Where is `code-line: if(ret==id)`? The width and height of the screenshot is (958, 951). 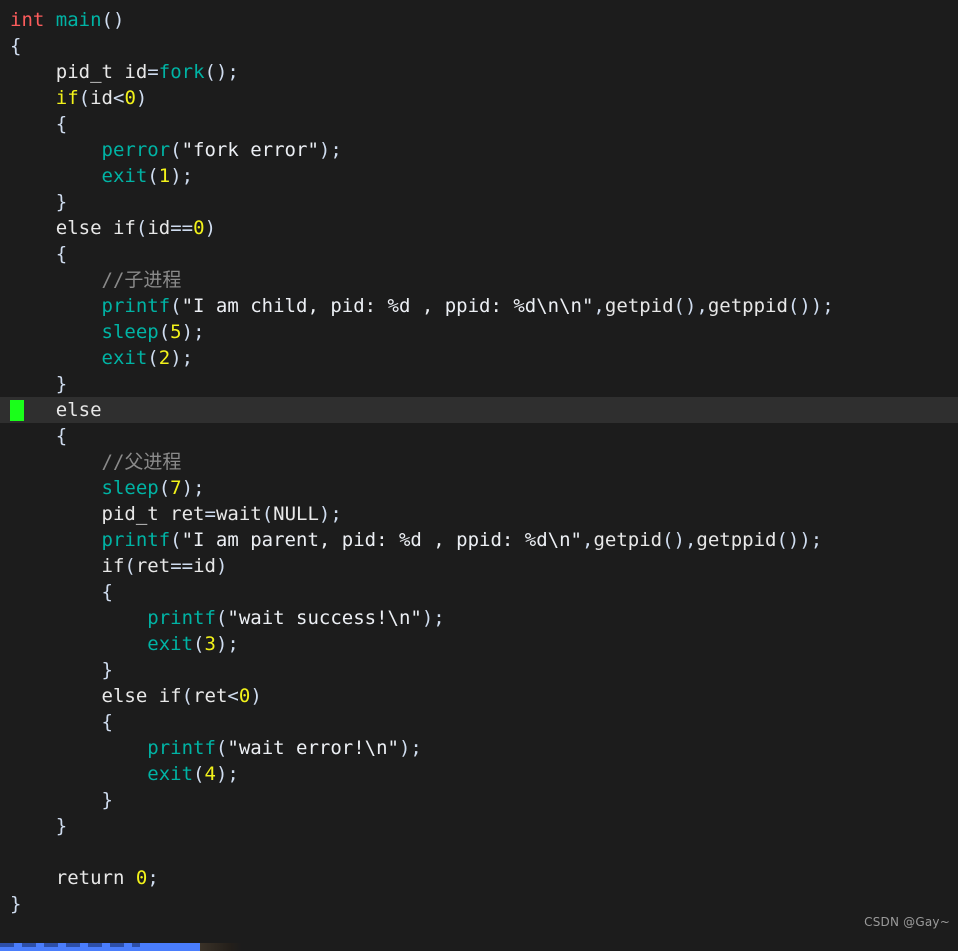 code-line: if(ret==id) is located at coordinates (479, 566).